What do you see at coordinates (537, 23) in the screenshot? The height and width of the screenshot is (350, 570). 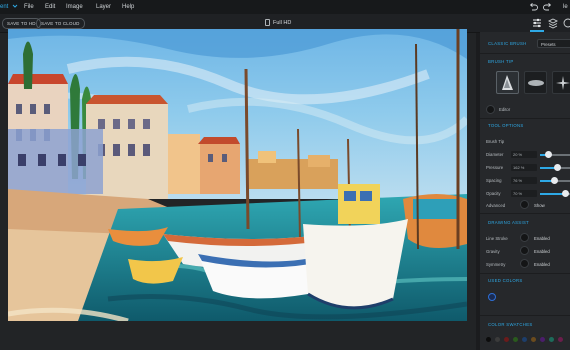 I see `sliders-icon` at bounding box center [537, 23].